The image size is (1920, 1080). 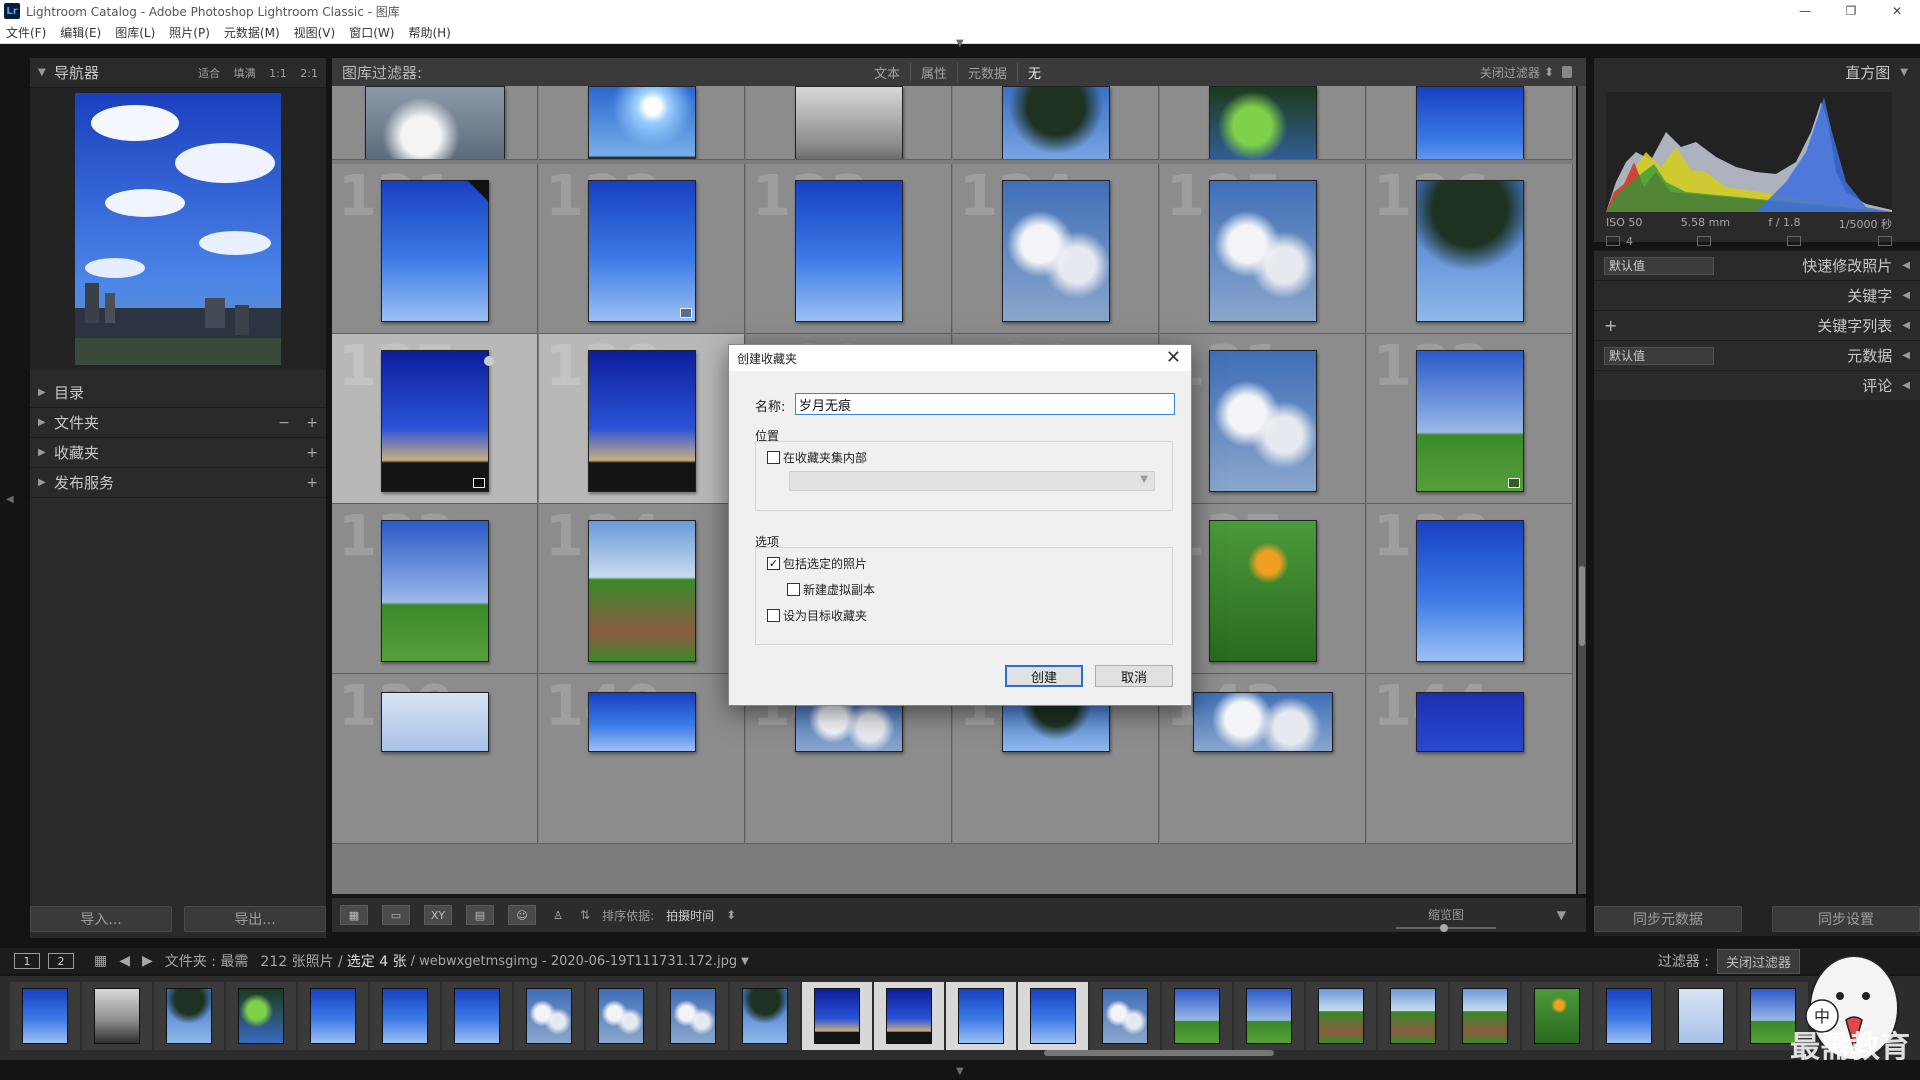 I want to click on grid-cell: 123, so click(x=849, y=249).